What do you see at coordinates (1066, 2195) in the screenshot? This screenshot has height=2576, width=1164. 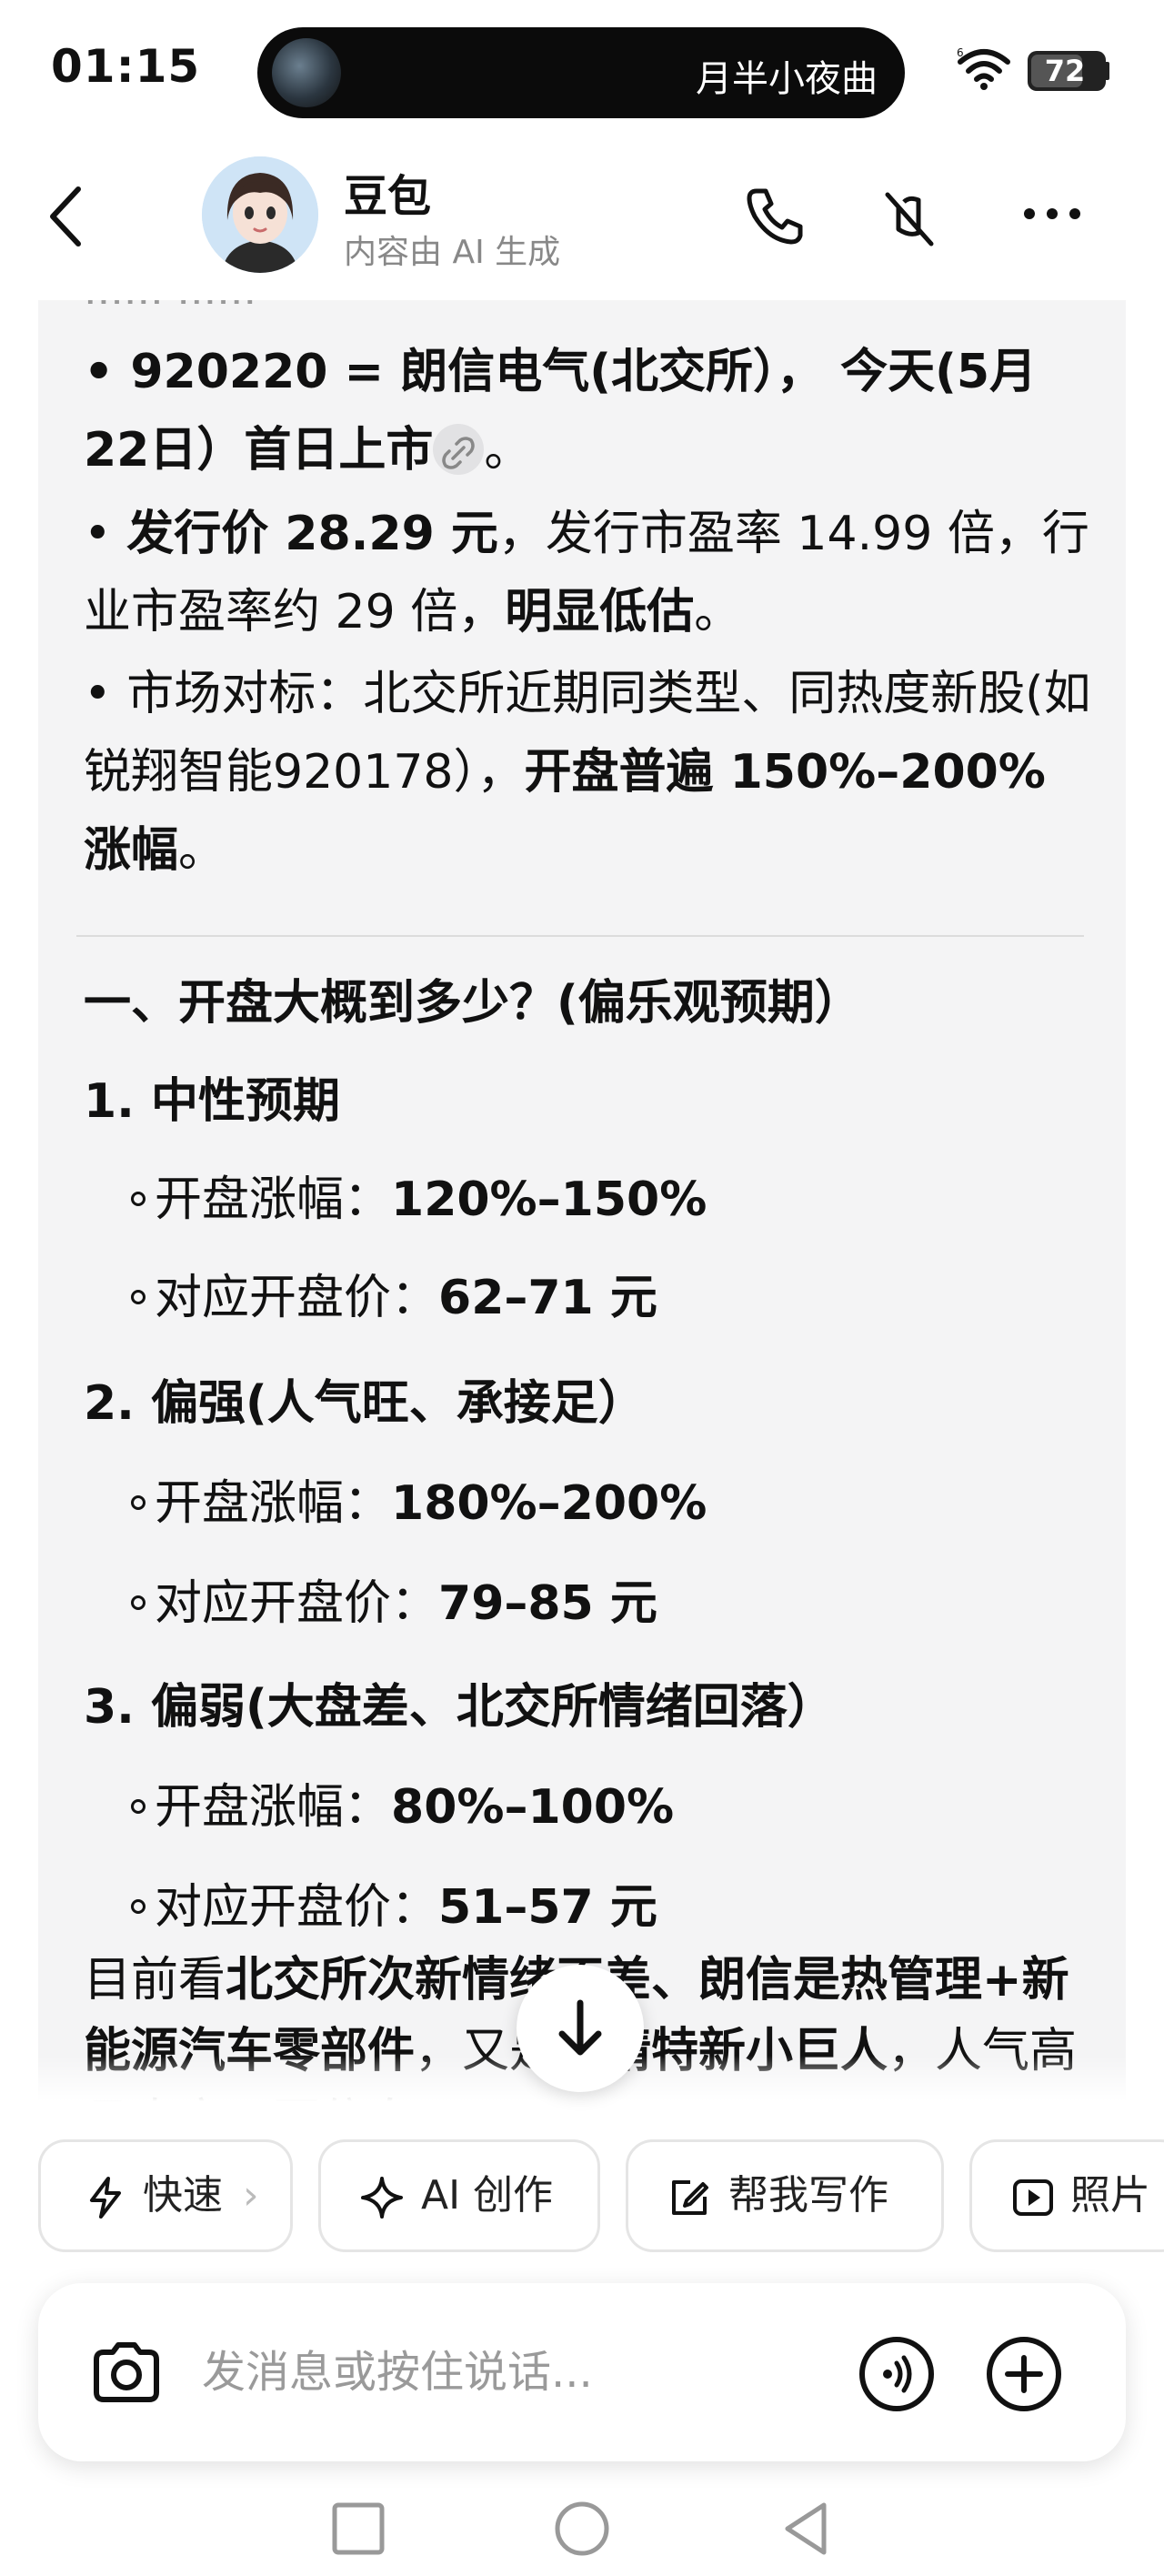 I see `quick-chip-photo: 照片` at bounding box center [1066, 2195].